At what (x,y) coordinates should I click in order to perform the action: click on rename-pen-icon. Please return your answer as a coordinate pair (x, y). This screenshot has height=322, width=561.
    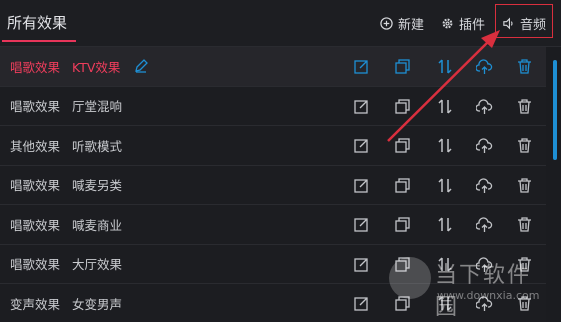
    Looking at the image, I should click on (141, 66).